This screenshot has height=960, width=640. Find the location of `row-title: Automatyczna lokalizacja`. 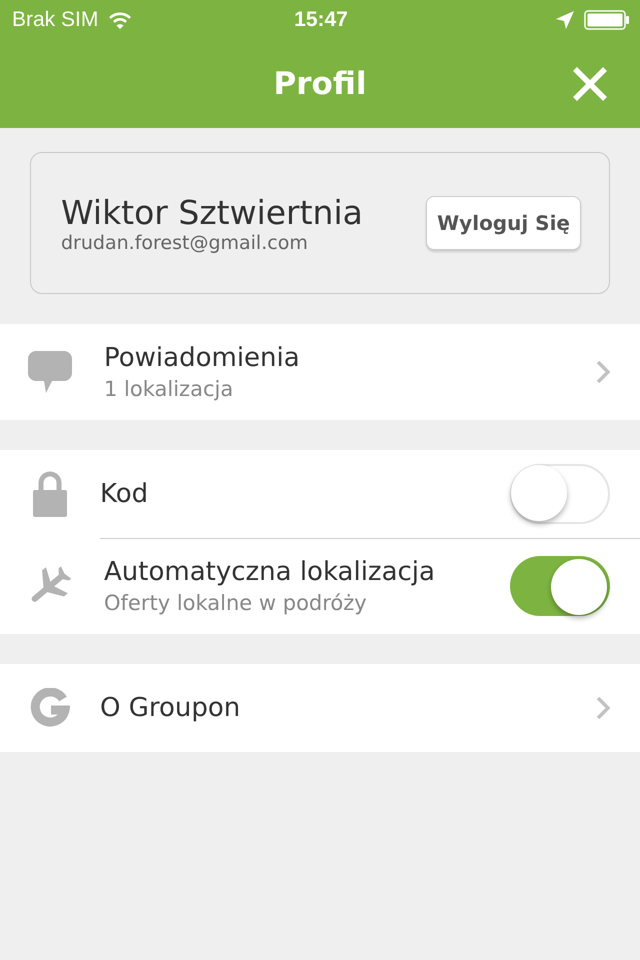

row-title: Automatyczna lokalizacja is located at coordinates (270, 572).